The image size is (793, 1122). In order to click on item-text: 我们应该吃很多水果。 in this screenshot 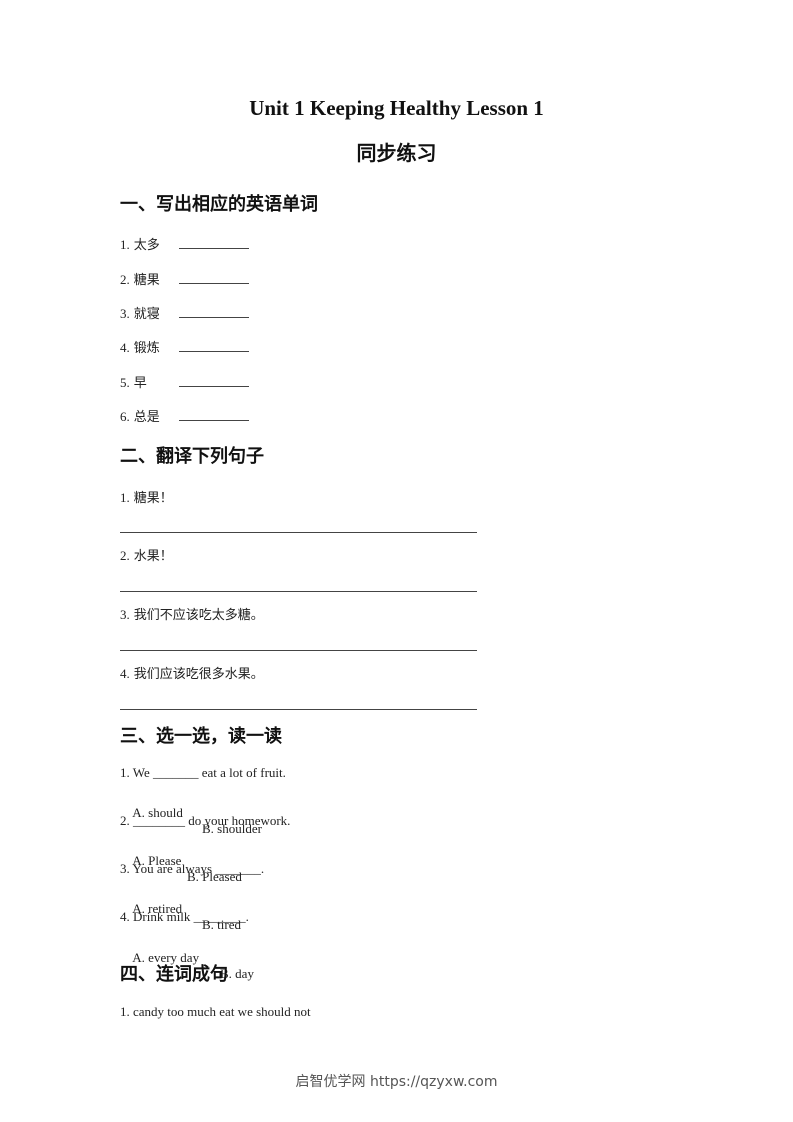, I will do `click(198, 674)`.